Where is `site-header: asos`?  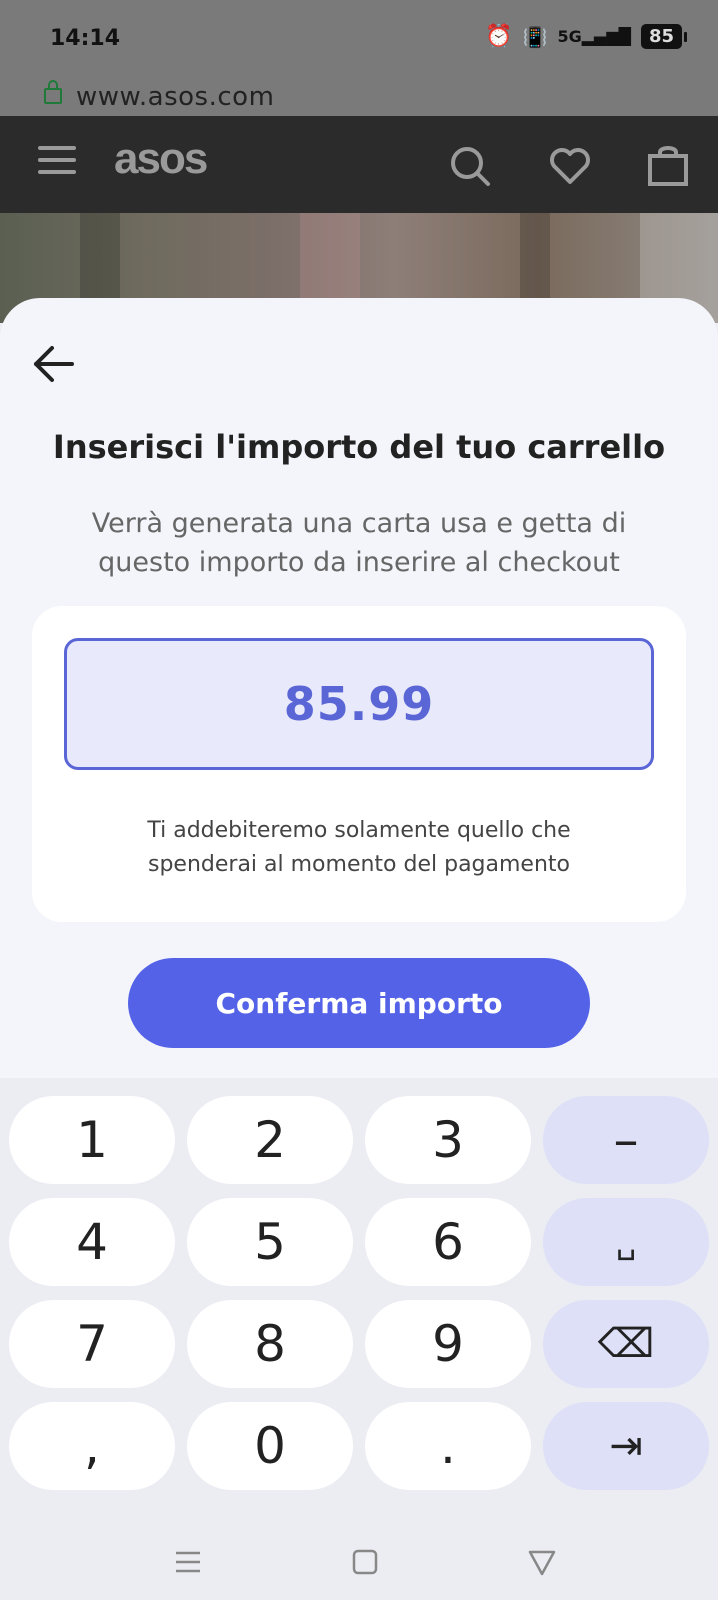
site-header: asos is located at coordinates (359, 164).